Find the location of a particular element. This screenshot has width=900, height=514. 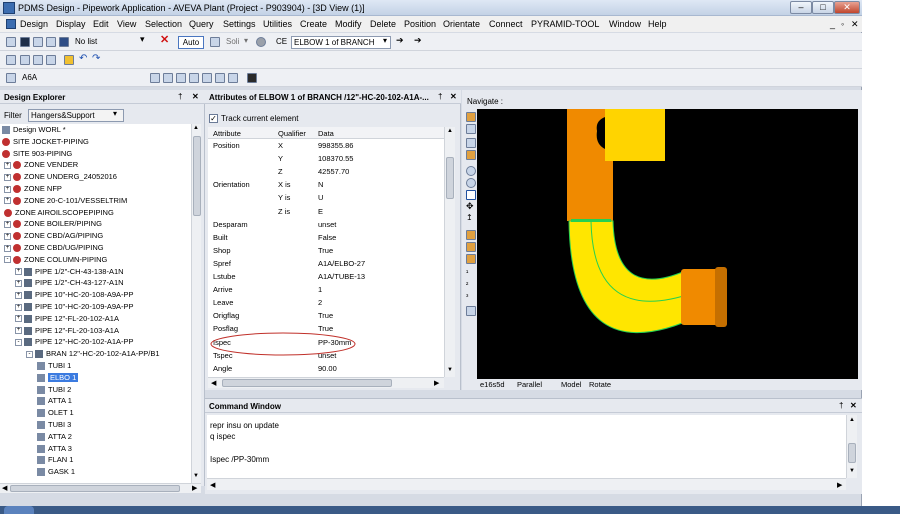

tree-horizontal-scrollbar: ◀ ▶ is located at coordinates (100, 488).